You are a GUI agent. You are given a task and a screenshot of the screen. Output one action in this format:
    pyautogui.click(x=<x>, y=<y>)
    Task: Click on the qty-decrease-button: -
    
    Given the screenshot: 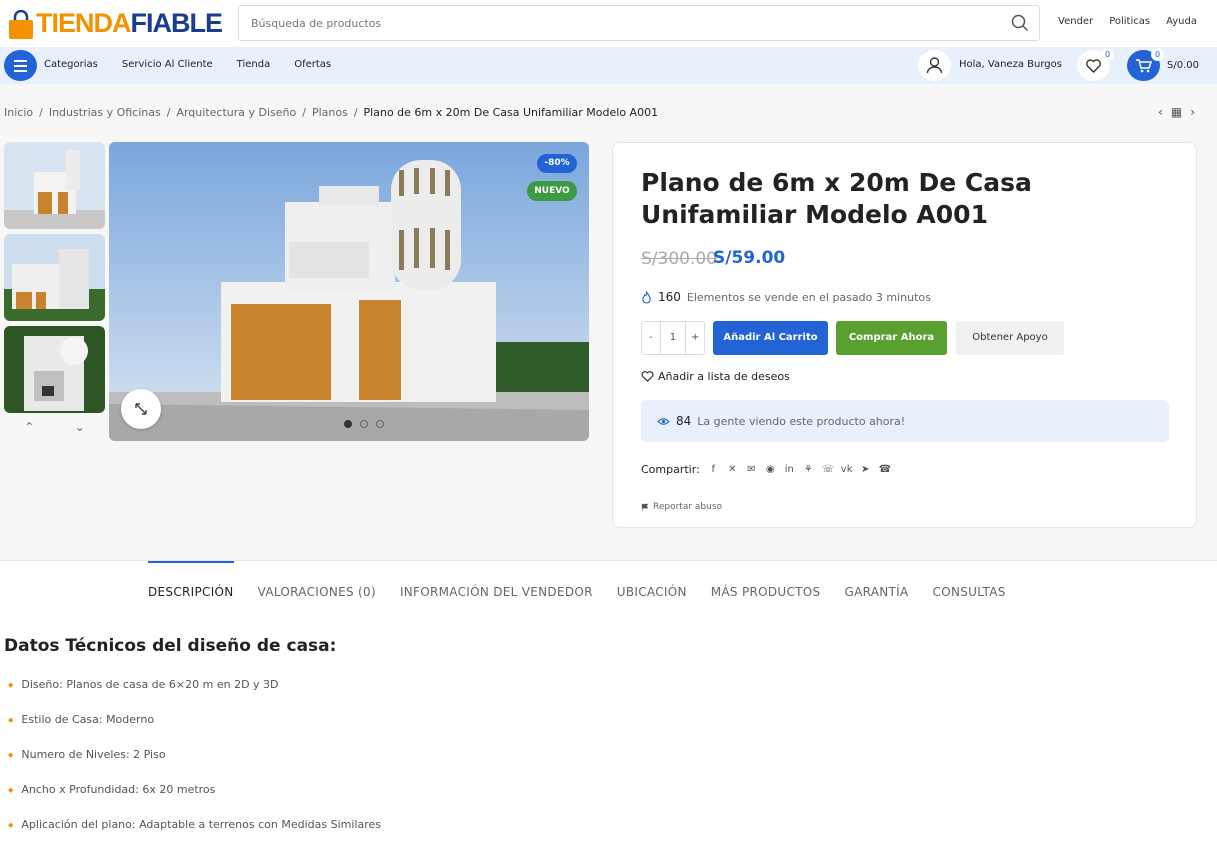 What is the action you would take?
    pyautogui.click(x=651, y=338)
    